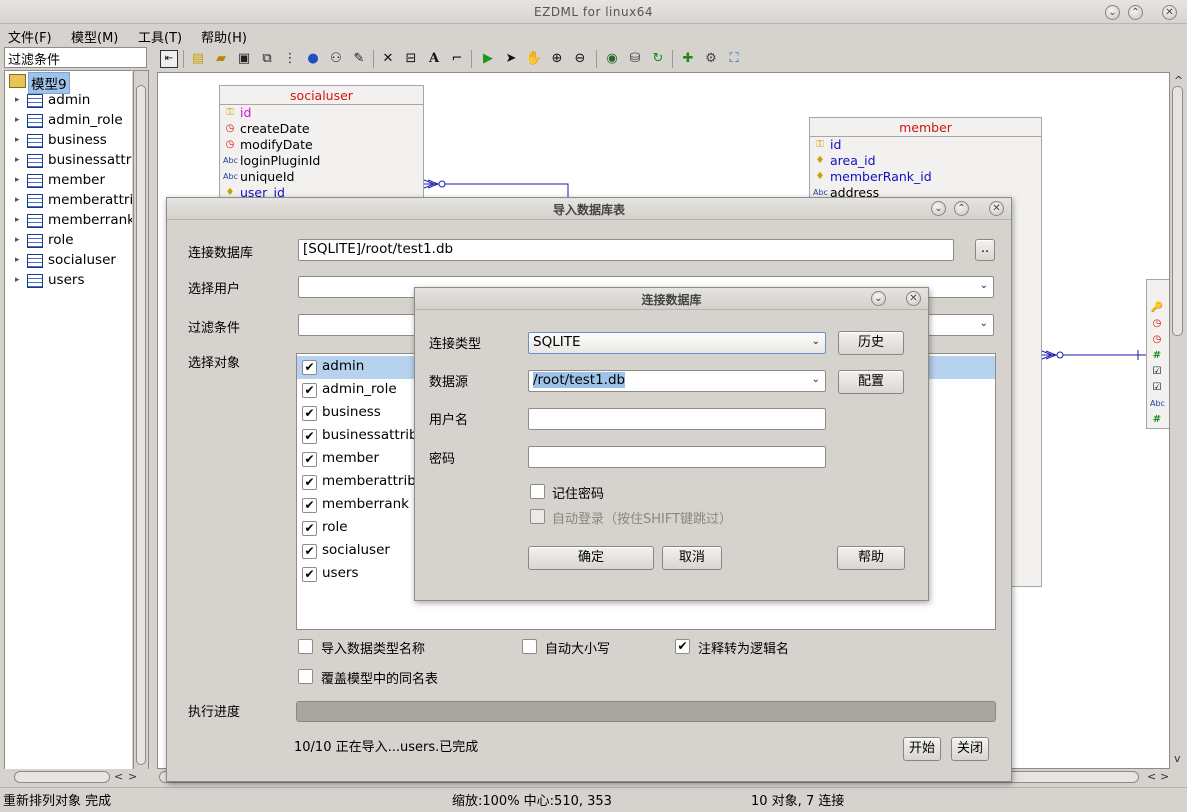 This screenshot has width=1187, height=812. What do you see at coordinates (336, 59) in the screenshot?
I see `find-binoculars-icon: ⚇` at bounding box center [336, 59].